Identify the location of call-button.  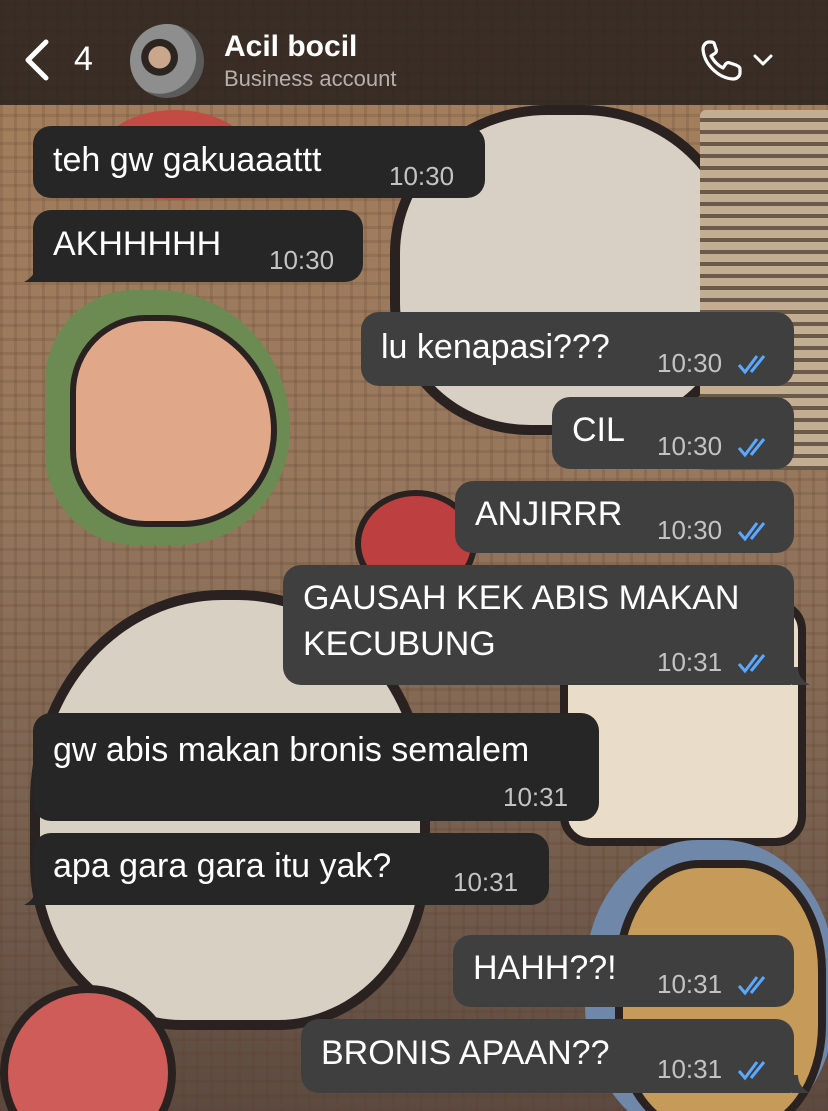
(740, 60).